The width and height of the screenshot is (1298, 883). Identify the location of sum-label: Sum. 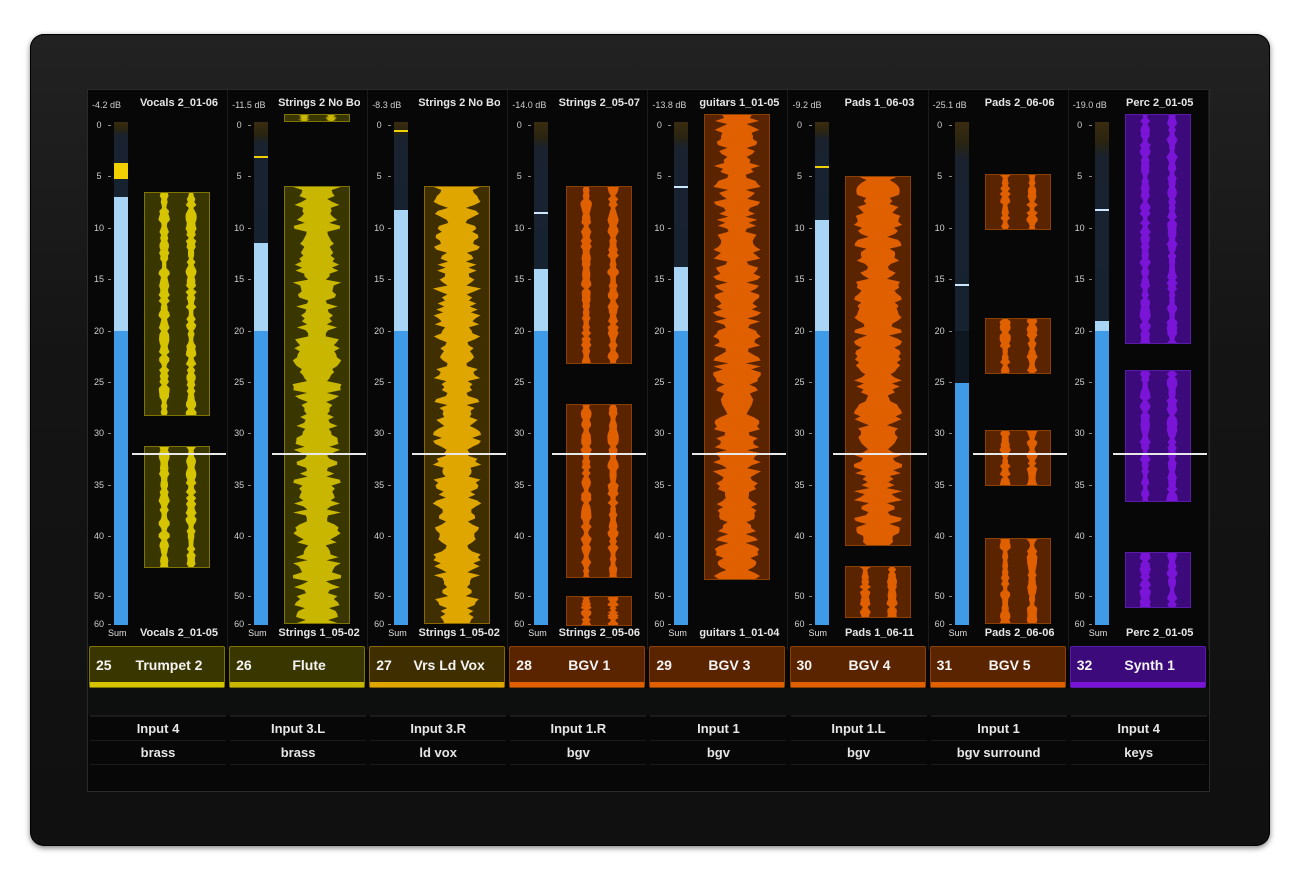
(818, 633).